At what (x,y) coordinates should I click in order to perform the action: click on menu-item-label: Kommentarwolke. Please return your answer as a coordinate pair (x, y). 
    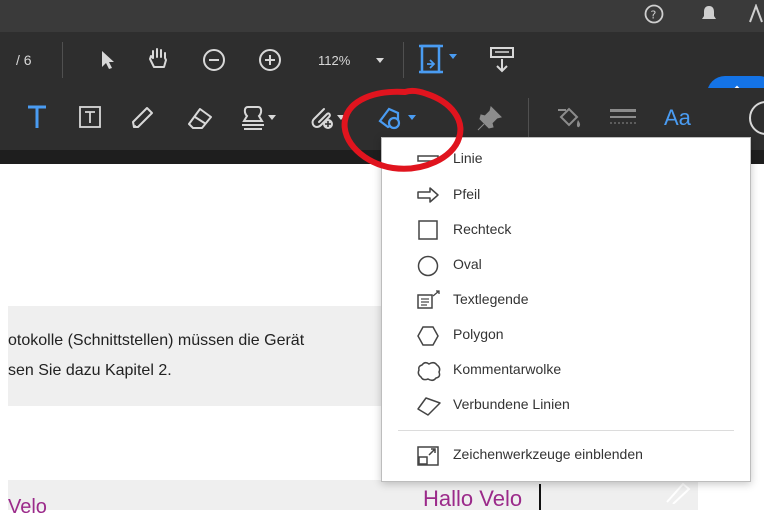
    Looking at the image, I should click on (507, 369).